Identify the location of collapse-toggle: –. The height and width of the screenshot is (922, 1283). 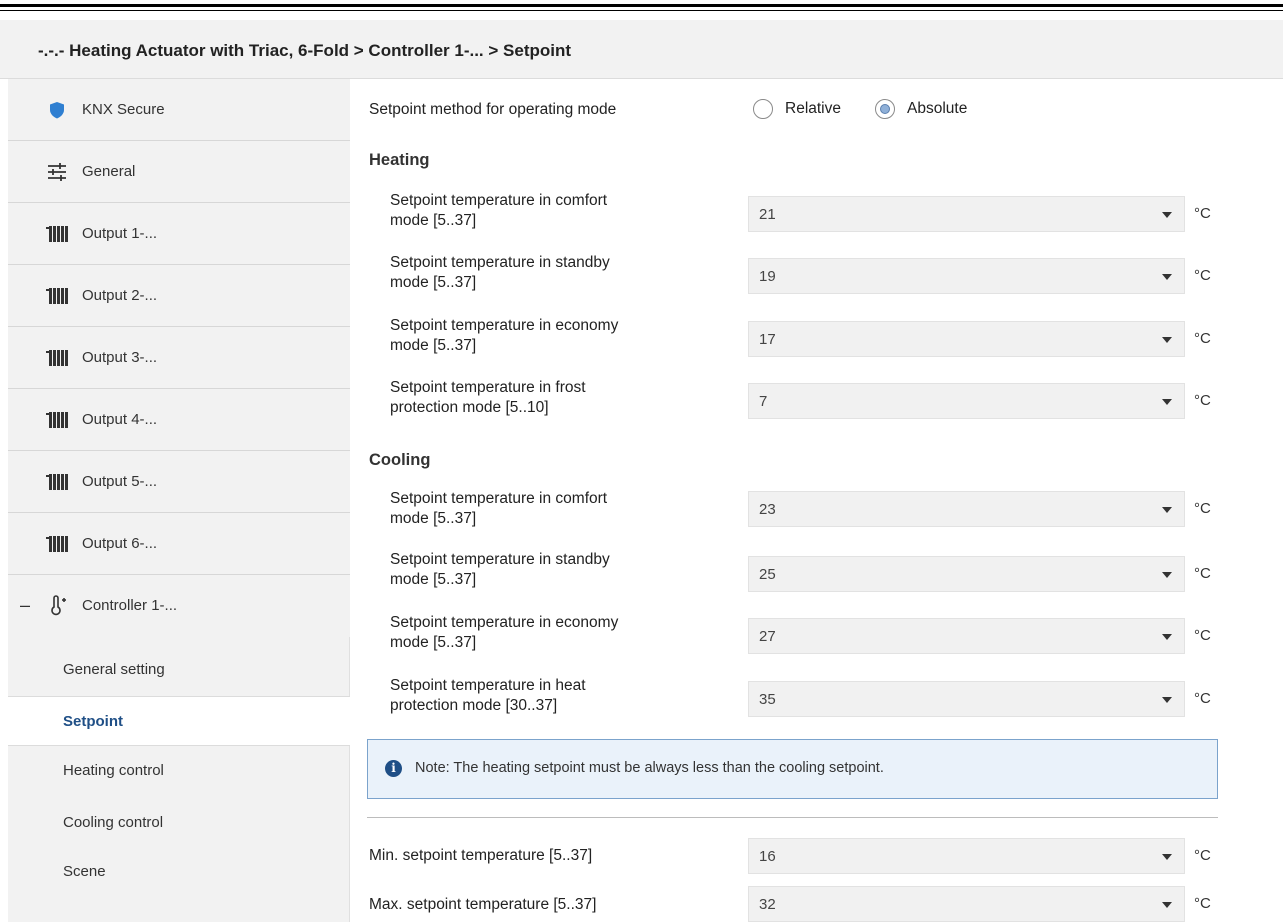
(25, 605).